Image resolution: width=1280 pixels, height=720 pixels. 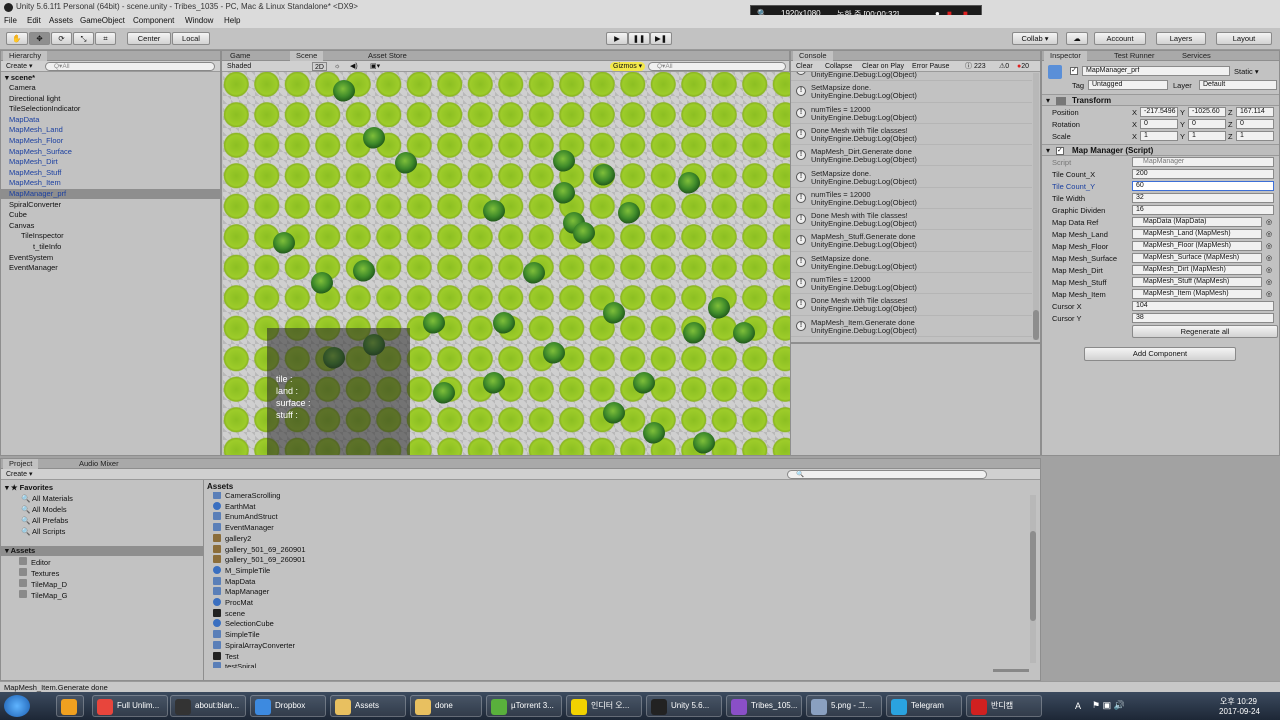 What do you see at coordinates (191, 38) in the screenshot?
I see `pivot-local-button: Local` at bounding box center [191, 38].